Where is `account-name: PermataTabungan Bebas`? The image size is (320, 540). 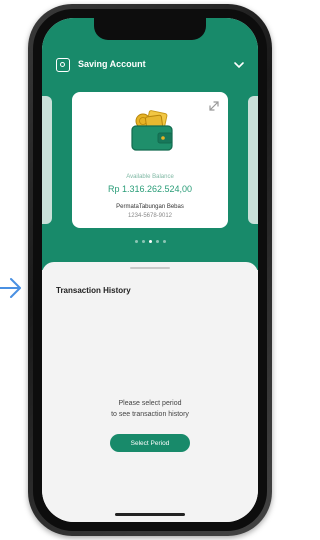
account-name: PermataTabungan Bebas is located at coordinates (150, 207).